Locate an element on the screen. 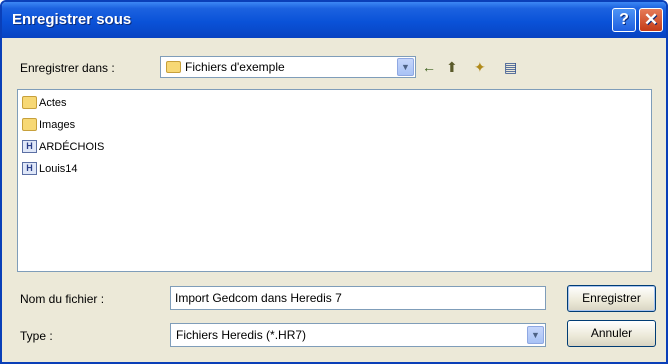 The width and height of the screenshot is (668, 364). title-bar: Enregistrer sous ? ✕ is located at coordinates (334, 20).